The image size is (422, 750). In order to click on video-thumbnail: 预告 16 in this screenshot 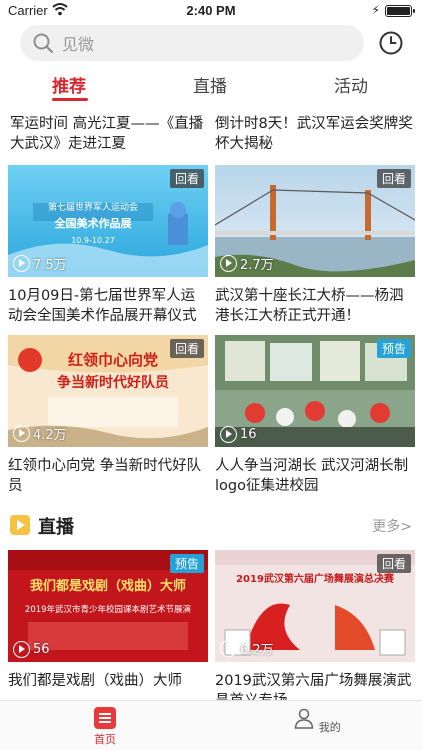, I will do `click(315, 391)`.